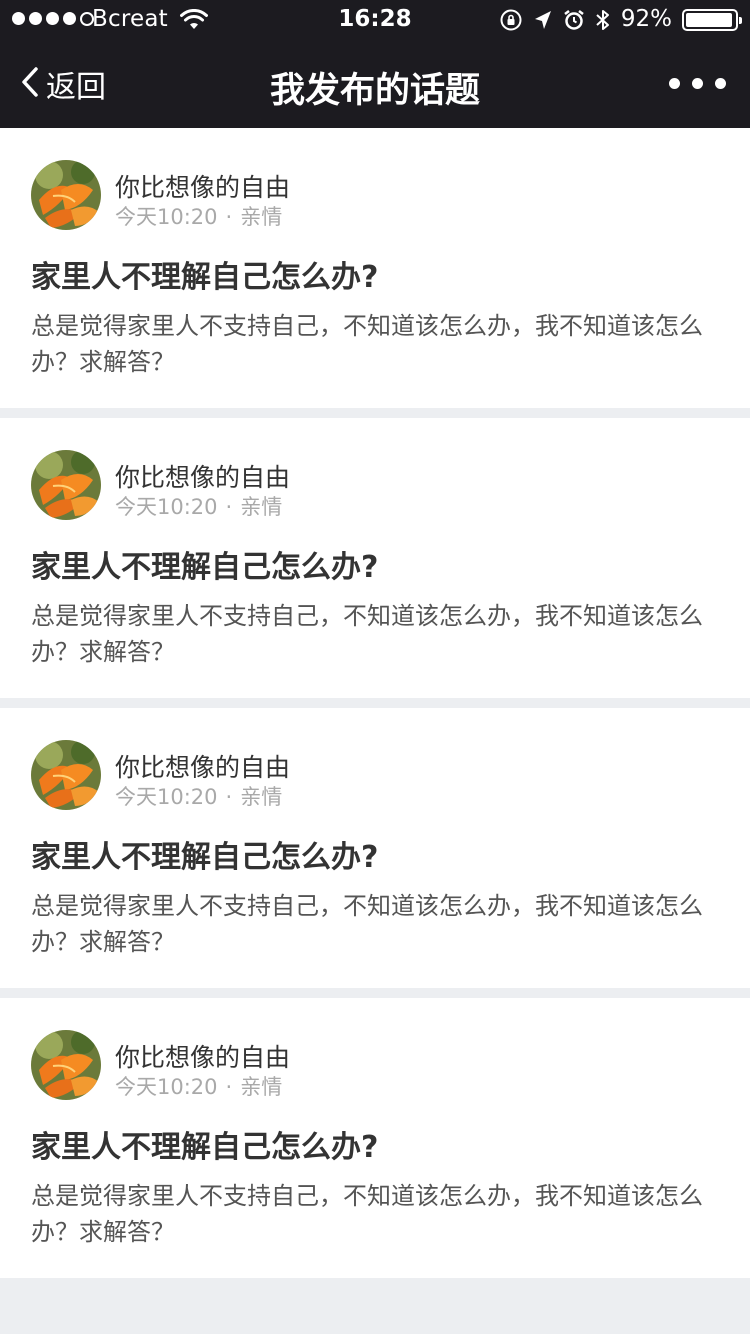 This screenshot has height=1334, width=750. I want to click on status-icons: 92%, so click(620, 19).